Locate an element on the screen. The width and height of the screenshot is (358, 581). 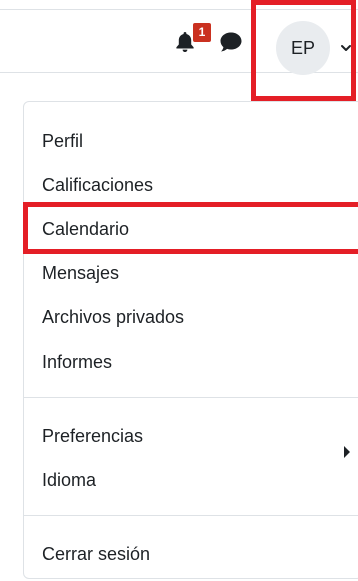
menu-item-preferencias: Preferencias is located at coordinates (92, 436).